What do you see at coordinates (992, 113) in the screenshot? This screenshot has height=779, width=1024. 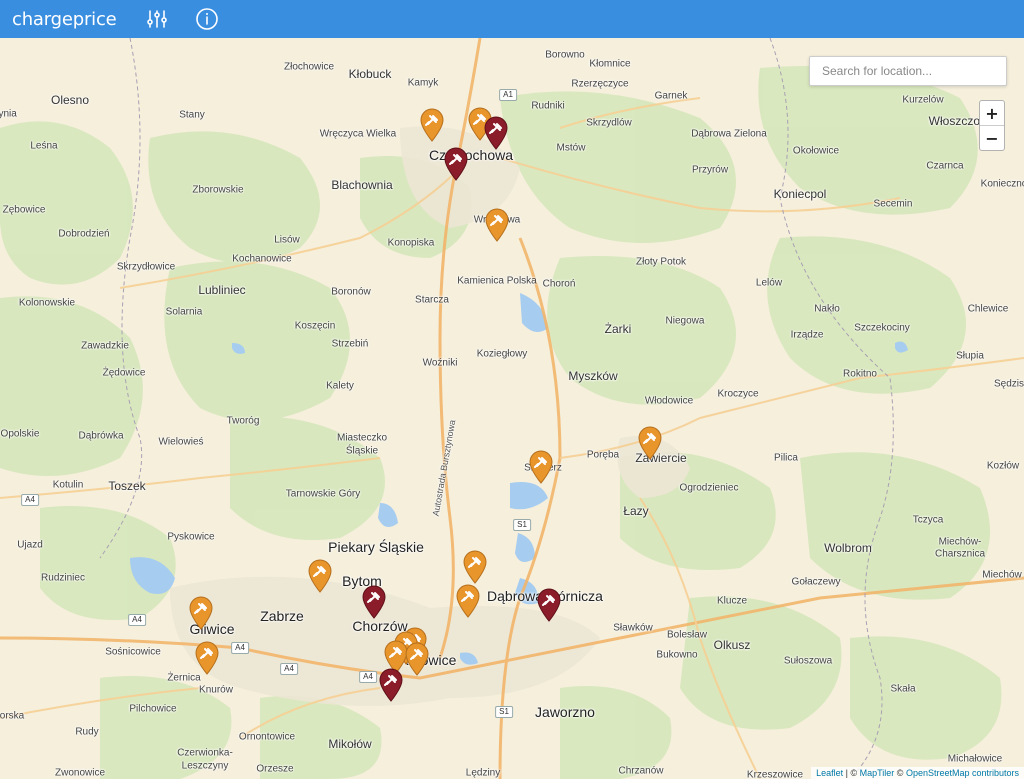 I see `zoom-in-button: +` at bounding box center [992, 113].